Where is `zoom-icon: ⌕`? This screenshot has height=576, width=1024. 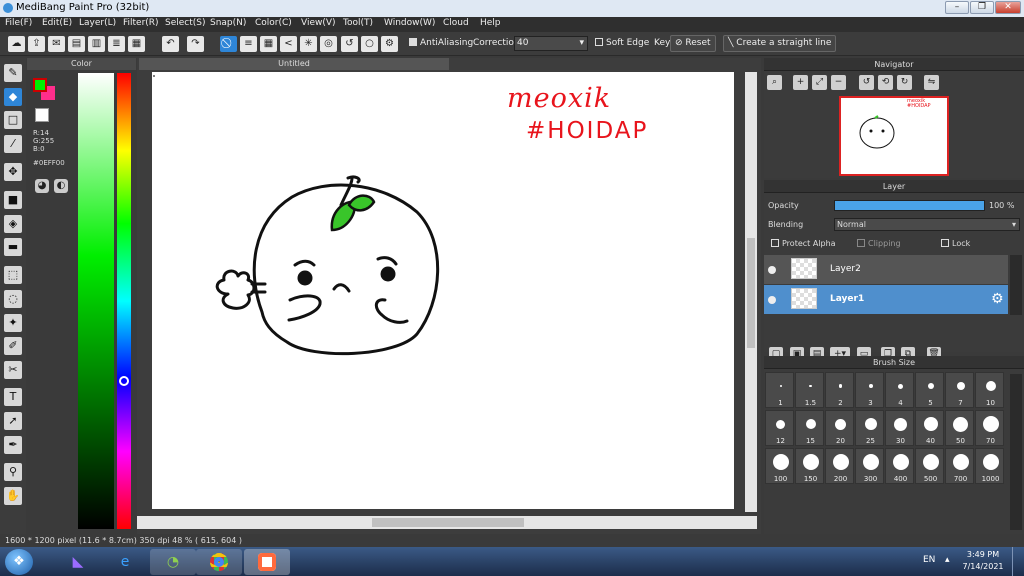
zoom-icon: ⌕ is located at coordinates (774, 82).